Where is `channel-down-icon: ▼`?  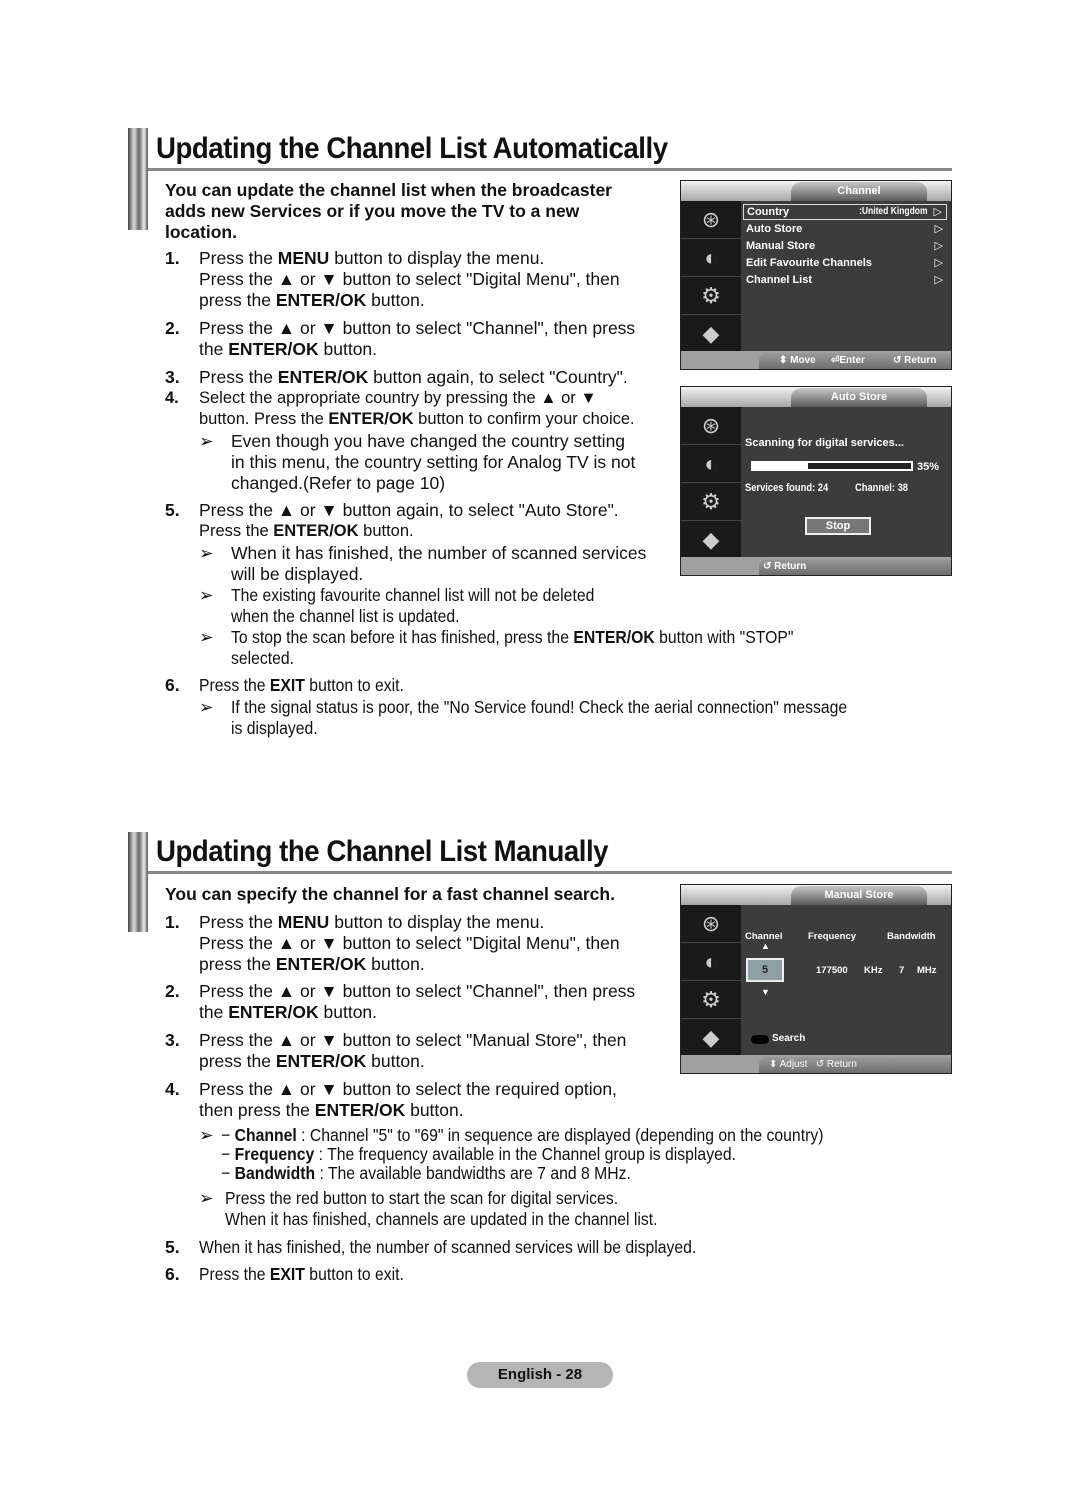
channel-down-icon: ▼ is located at coordinates (765, 992).